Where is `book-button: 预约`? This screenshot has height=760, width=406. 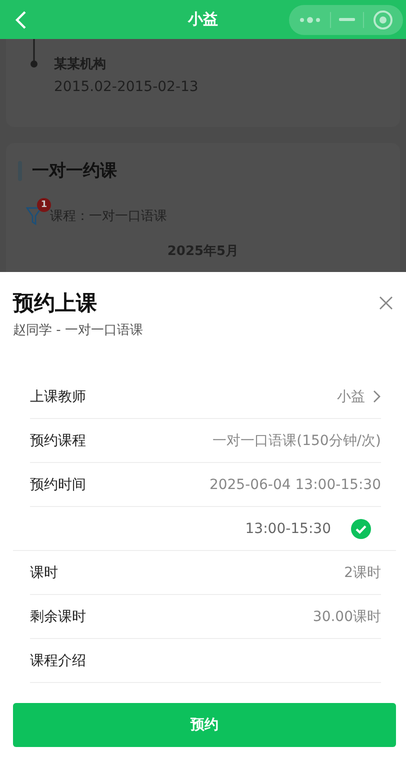 book-button: 预约 is located at coordinates (204, 725).